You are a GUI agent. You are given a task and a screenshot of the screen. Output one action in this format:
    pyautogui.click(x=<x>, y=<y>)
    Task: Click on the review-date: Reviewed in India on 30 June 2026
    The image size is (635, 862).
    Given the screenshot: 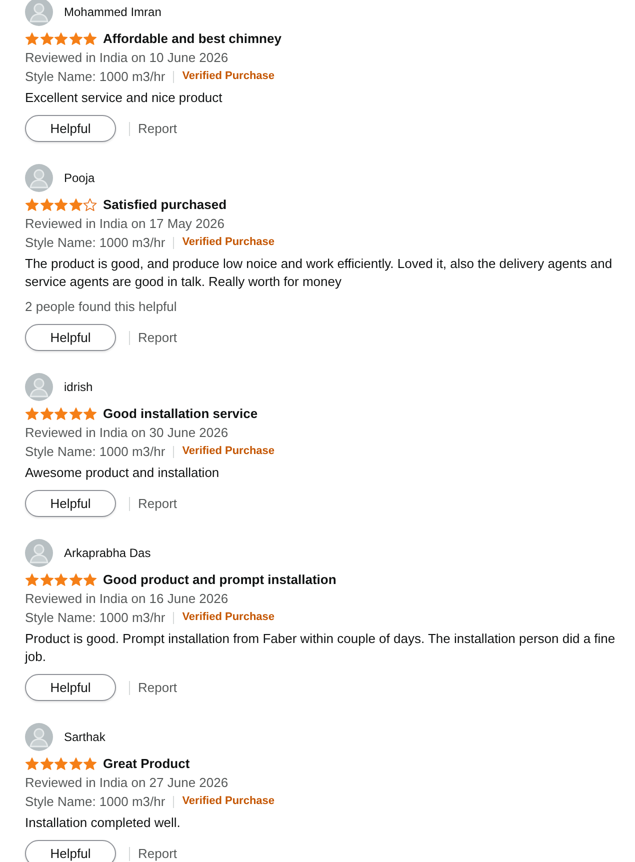 What is the action you would take?
    pyautogui.click(x=127, y=433)
    